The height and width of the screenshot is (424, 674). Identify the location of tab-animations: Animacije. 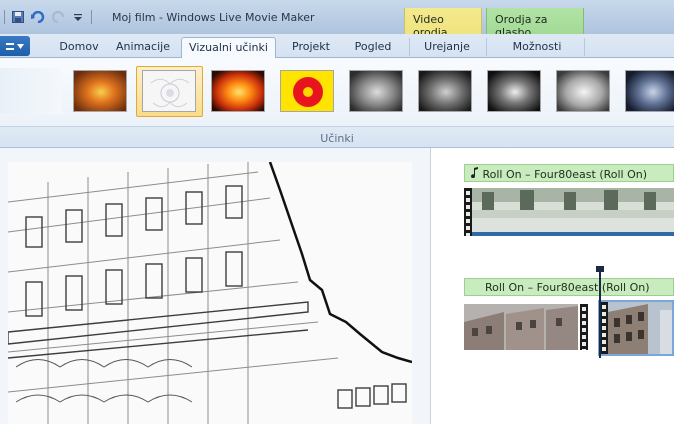
(143, 47).